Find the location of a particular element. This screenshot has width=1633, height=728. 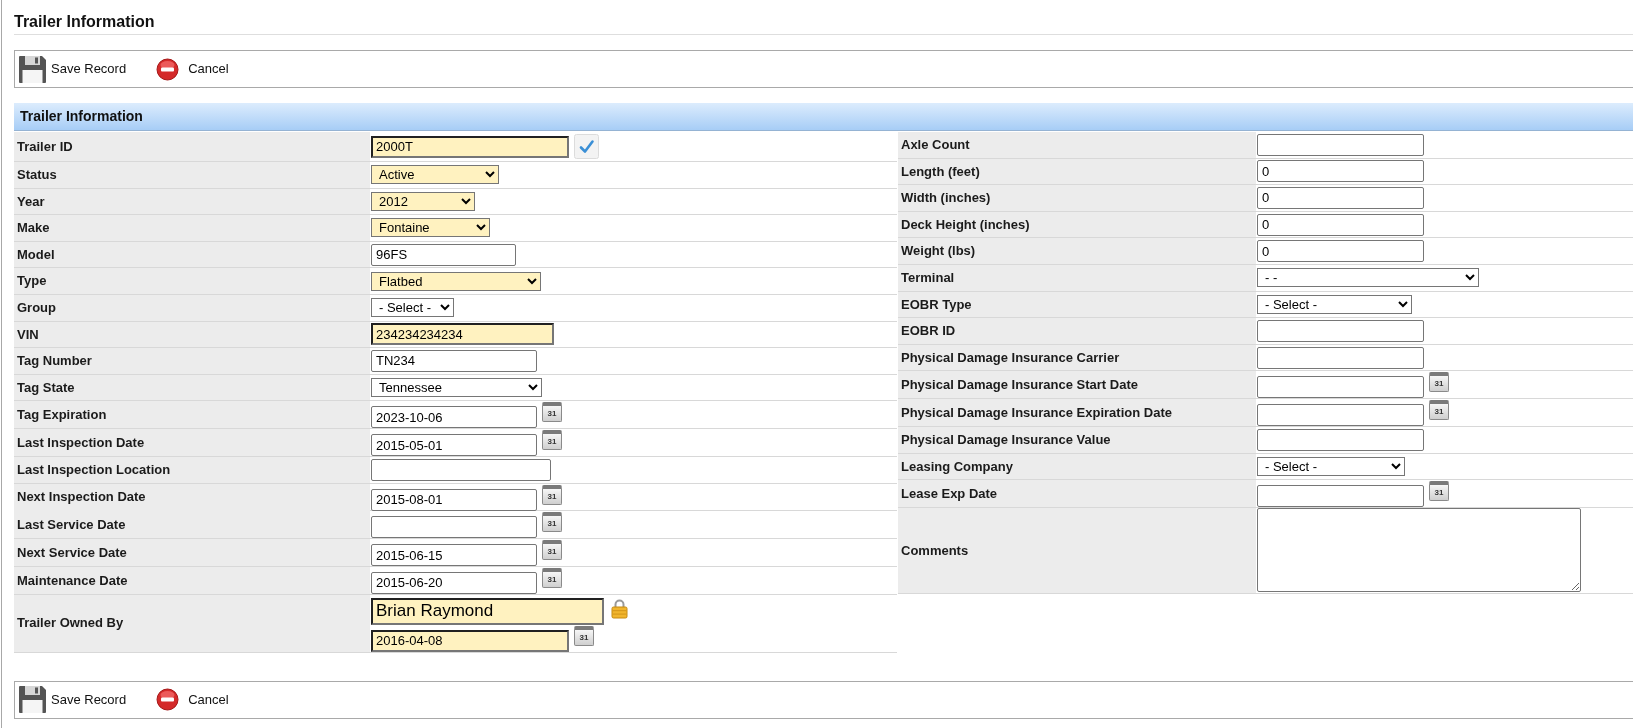

field-label: EOBR Type is located at coordinates (1077, 304).